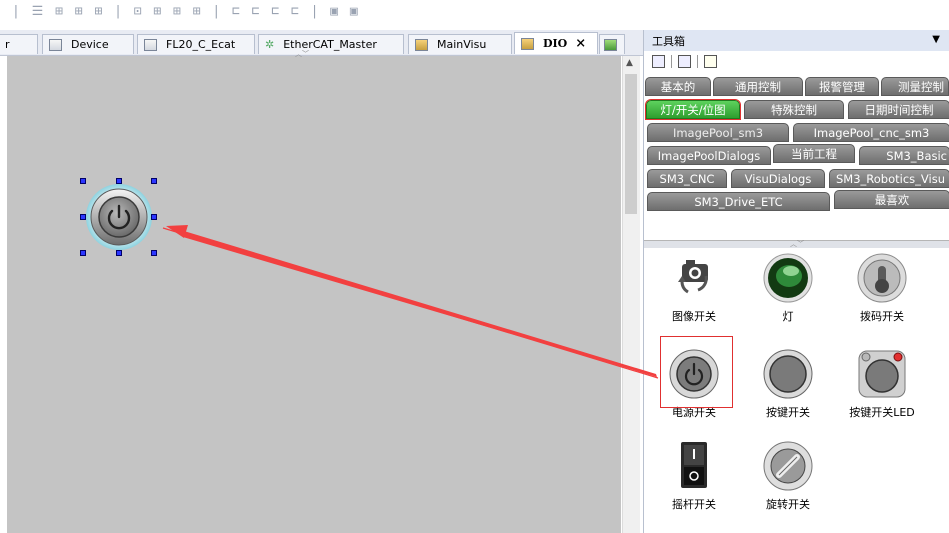 Image resolution: width=949 pixels, height=533 pixels. Describe the element at coordinates (718, 132) in the screenshot. I see `library-imagepool-sm3: ImagePool_sm3` at that location.